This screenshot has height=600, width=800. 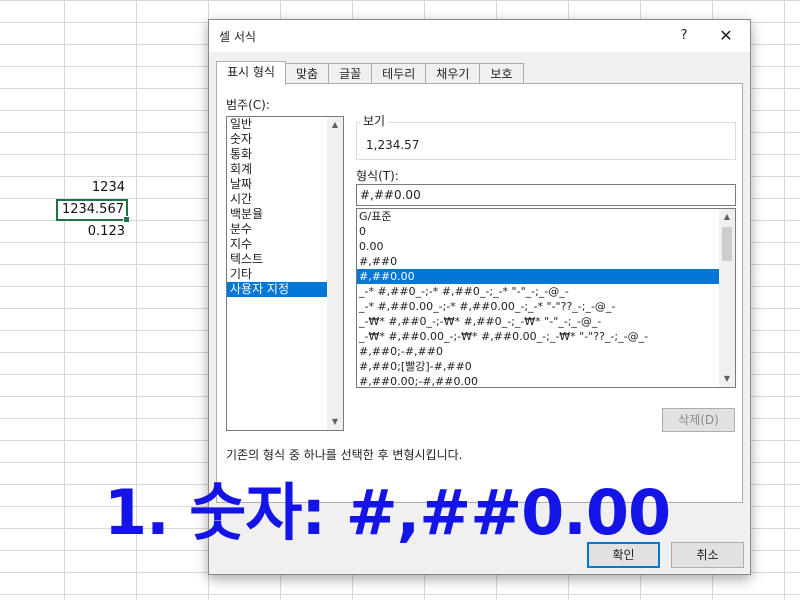 What do you see at coordinates (546, 380) in the screenshot?
I see `format-item: #,##0.00;-#,##0.00` at bounding box center [546, 380].